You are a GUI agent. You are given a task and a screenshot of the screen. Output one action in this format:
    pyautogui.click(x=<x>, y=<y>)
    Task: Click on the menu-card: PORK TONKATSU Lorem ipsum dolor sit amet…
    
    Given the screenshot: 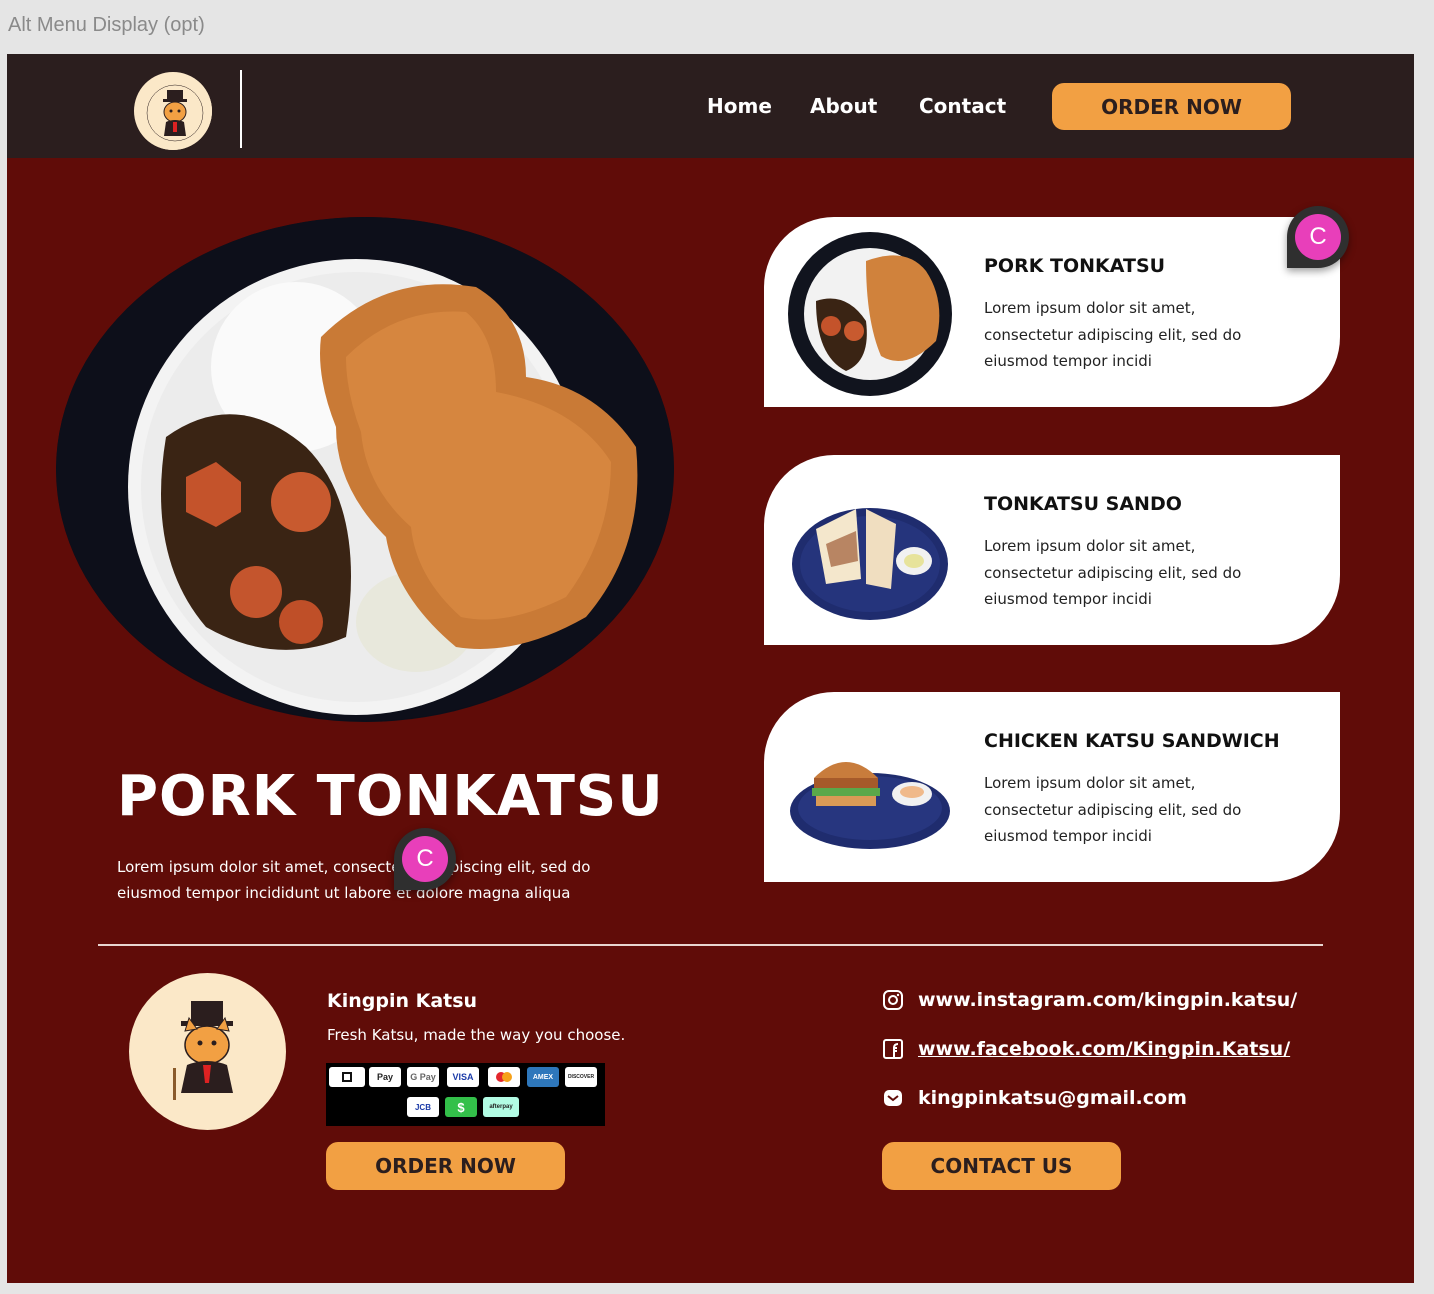 What is the action you would take?
    pyautogui.click(x=1052, y=312)
    